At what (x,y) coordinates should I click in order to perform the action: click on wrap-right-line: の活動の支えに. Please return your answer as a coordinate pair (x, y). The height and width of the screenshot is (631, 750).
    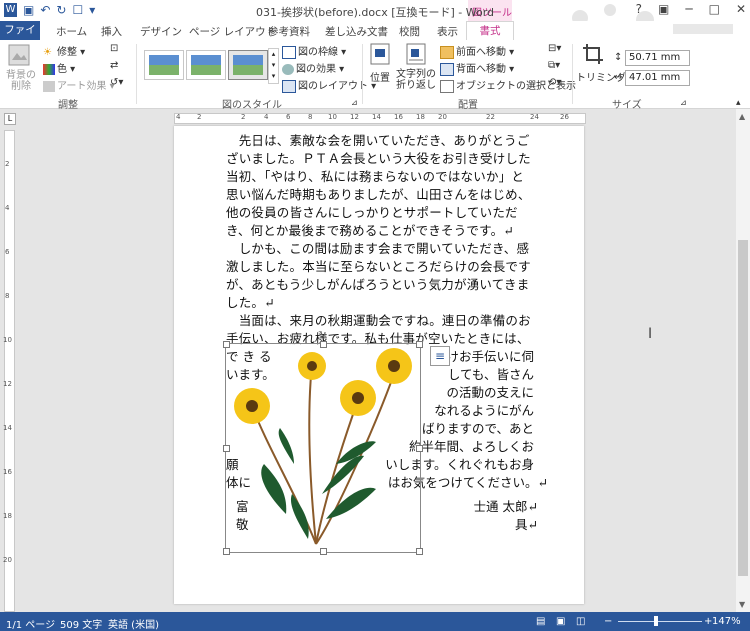
    Looking at the image, I should click on (490, 391).